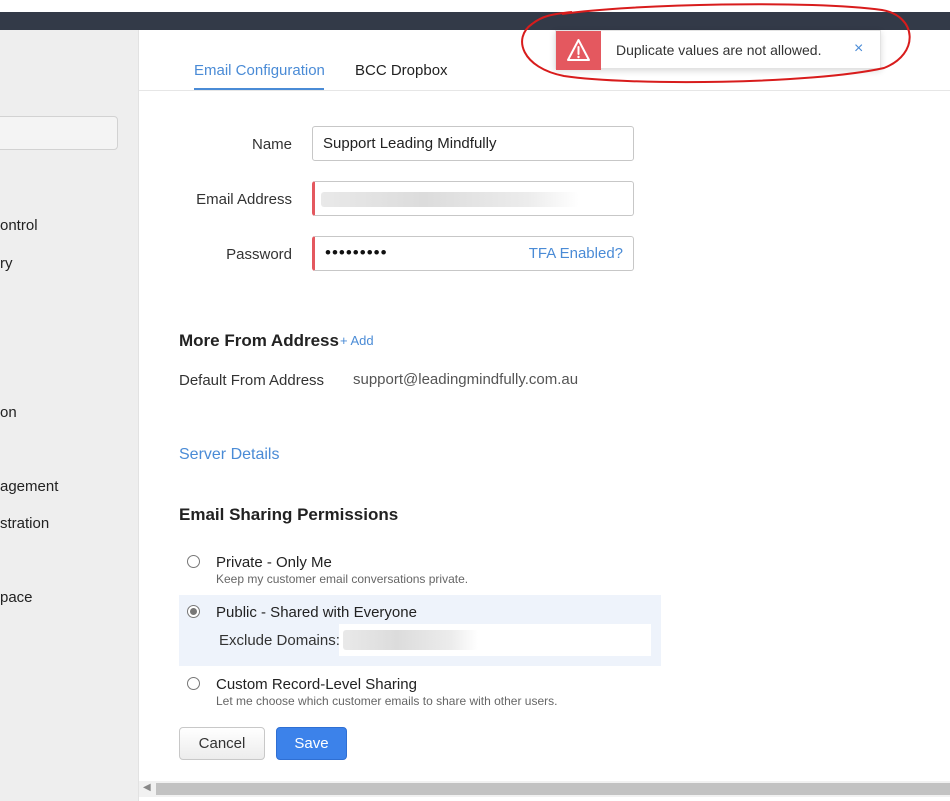 Image resolution: width=950 pixels, height=801 pixels. I want to click on redacted-domains-value, so click(410, 640).